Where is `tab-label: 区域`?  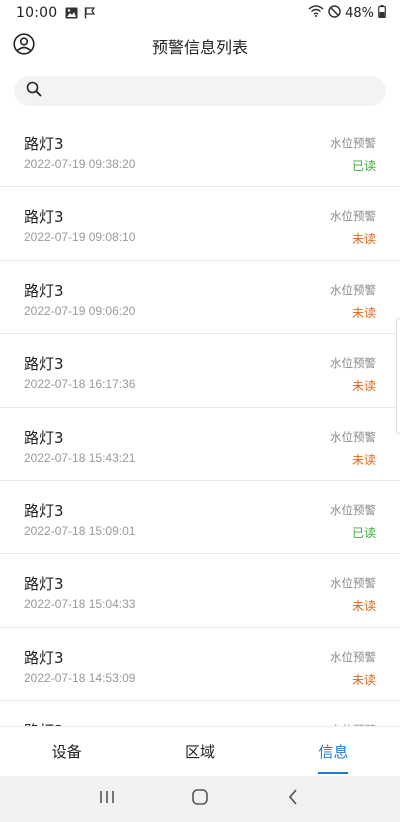 tab-label: 区域 is located at coordinates (199, 752).